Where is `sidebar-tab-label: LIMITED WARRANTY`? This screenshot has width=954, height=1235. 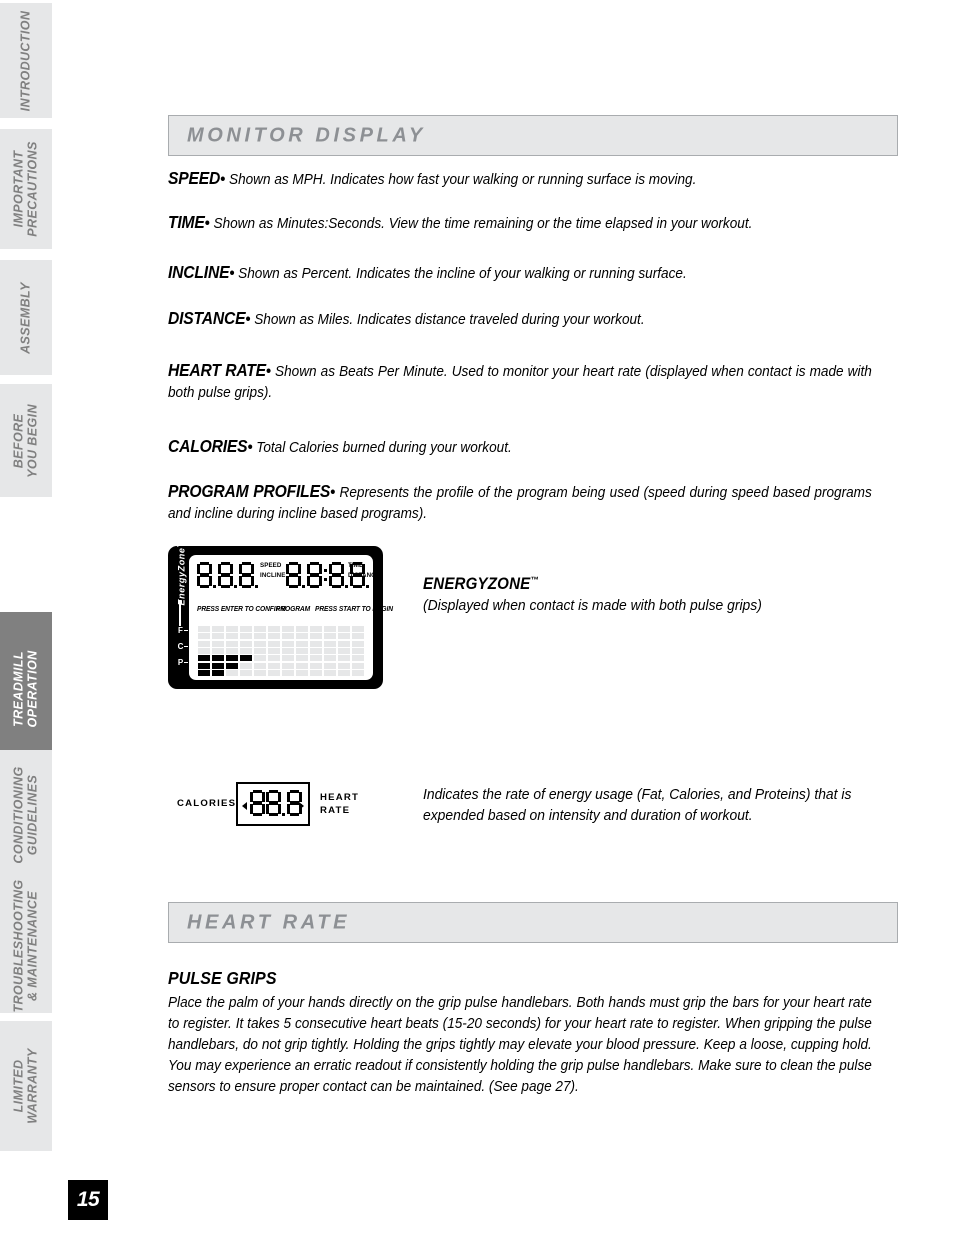 sidebar-tab-label: LIMITED WARRANTY is located at coordinates (25, 1086).